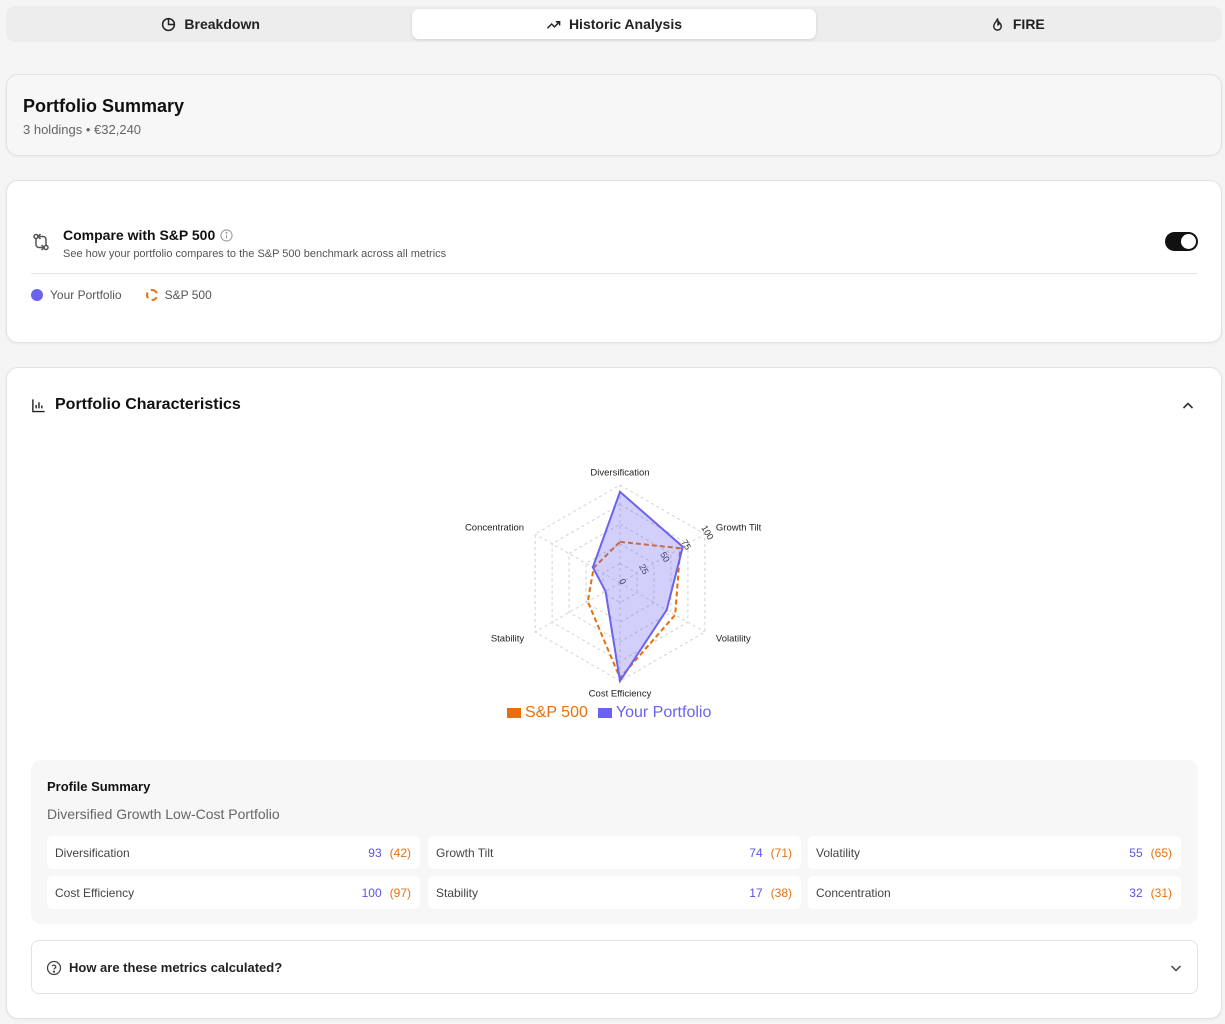 This screenshot has height=1024, width=1225. What do you see at coordinates (637, 587) in the screenshot?
I see `radar-series-portfolio` at bounding box center [637, 587].